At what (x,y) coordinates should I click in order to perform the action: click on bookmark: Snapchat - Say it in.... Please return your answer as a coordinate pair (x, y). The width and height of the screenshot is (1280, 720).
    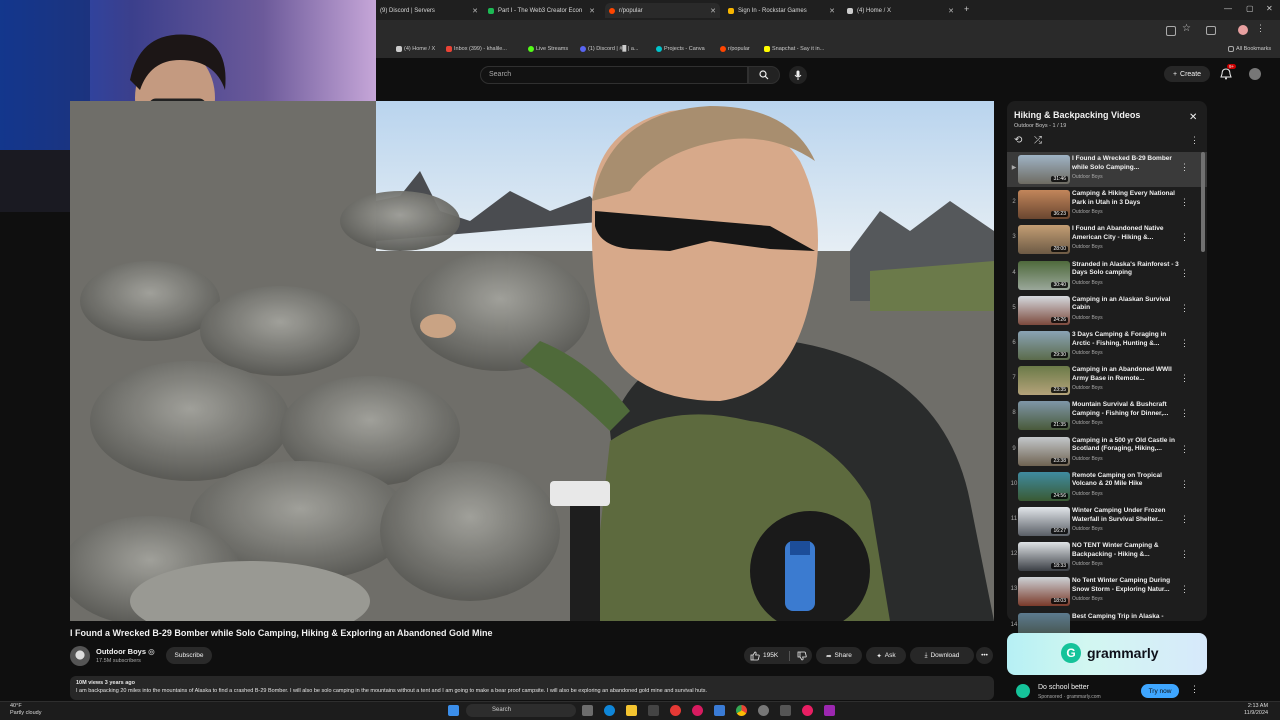
    Looking at the image, I should click on (794, 49).